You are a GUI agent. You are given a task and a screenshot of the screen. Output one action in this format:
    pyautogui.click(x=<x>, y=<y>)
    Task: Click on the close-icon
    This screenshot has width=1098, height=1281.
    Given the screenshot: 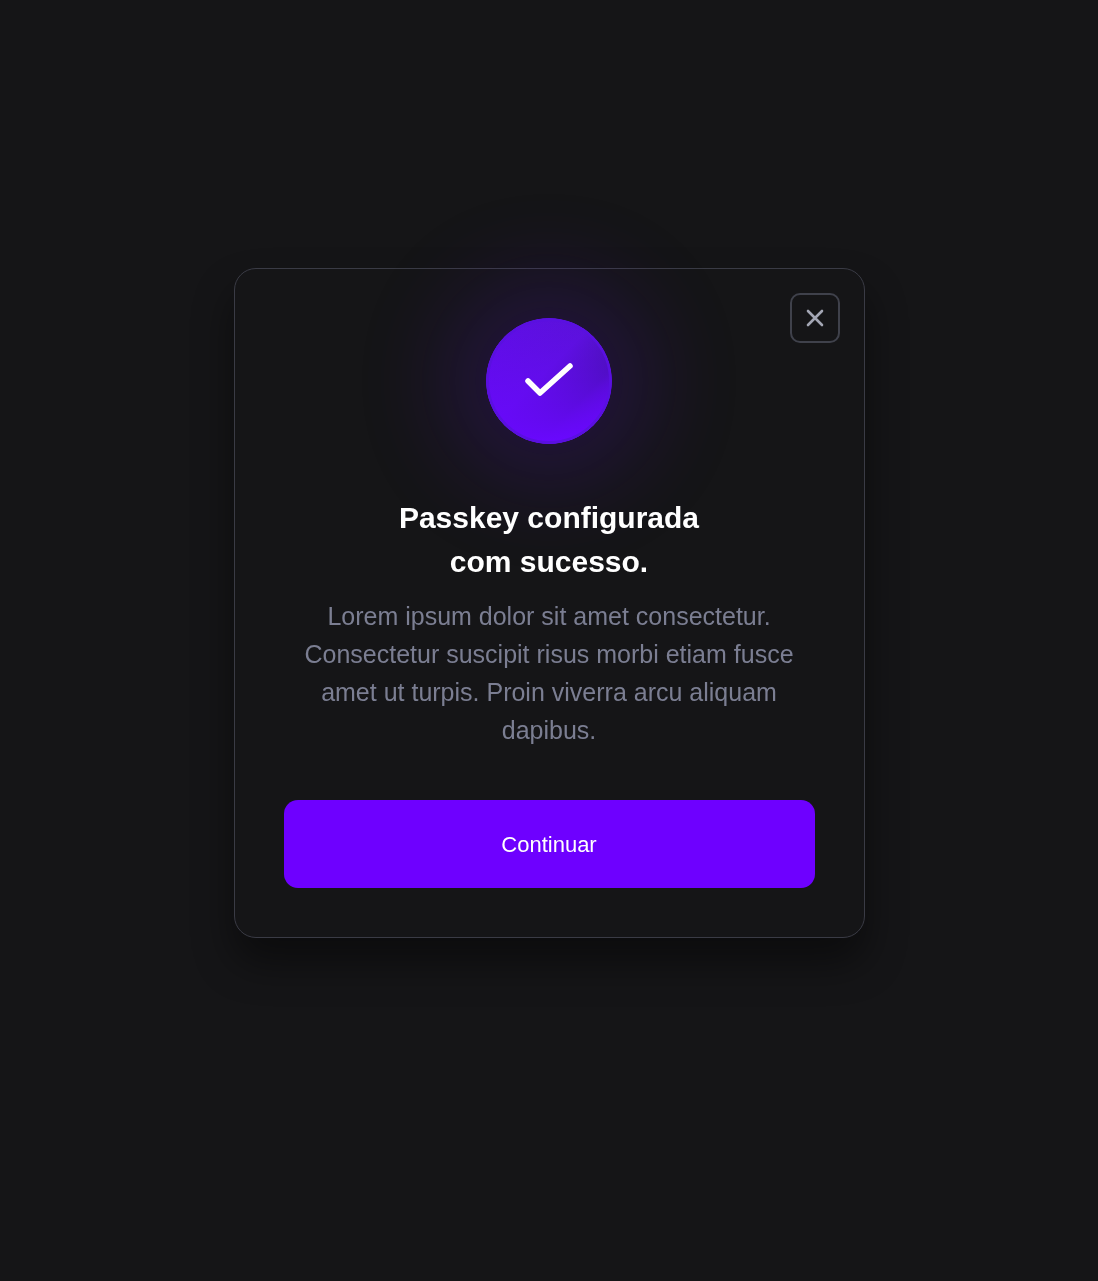 What is the action you would take?
    pyautogui.click(x=814, y=318)
    